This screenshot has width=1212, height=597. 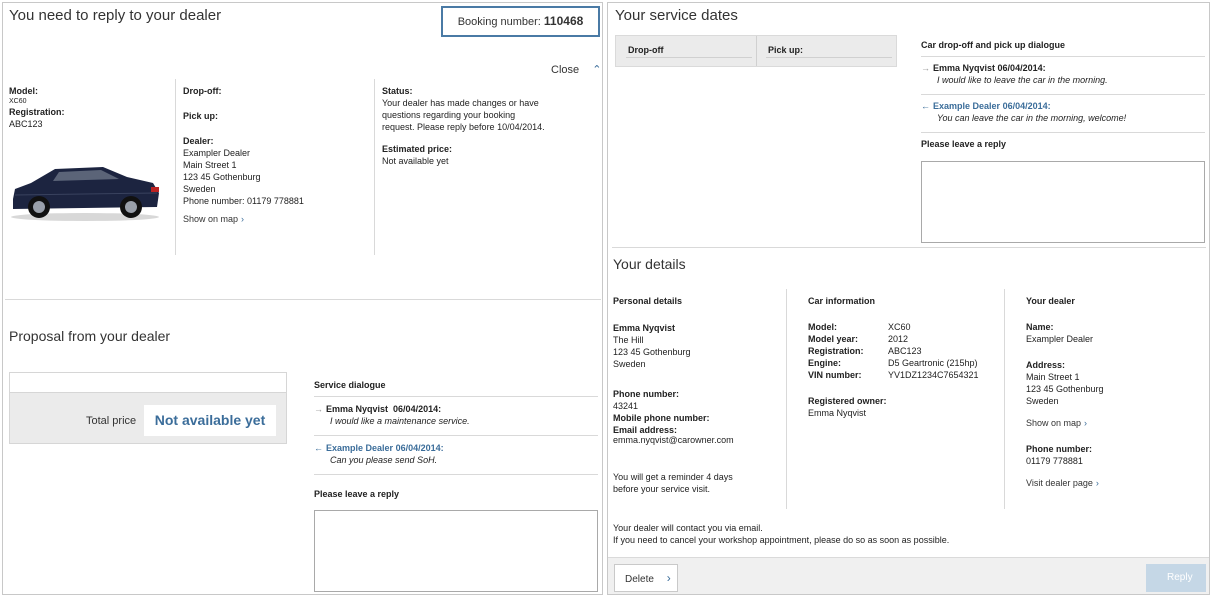 I want to click on personal-details-heading: Personal details, so click(x=648, y=301).